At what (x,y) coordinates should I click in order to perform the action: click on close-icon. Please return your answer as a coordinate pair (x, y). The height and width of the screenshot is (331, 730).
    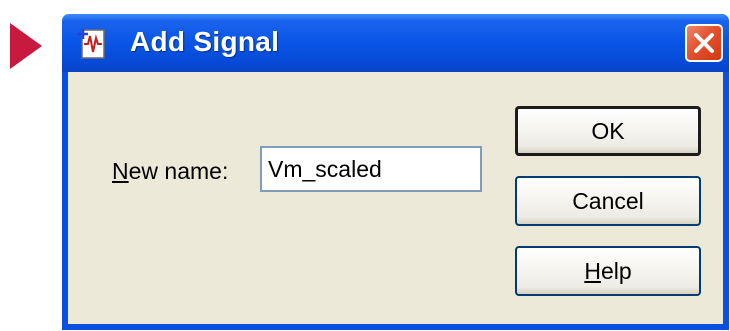
    Looking at the image, I should click on (704, 43).